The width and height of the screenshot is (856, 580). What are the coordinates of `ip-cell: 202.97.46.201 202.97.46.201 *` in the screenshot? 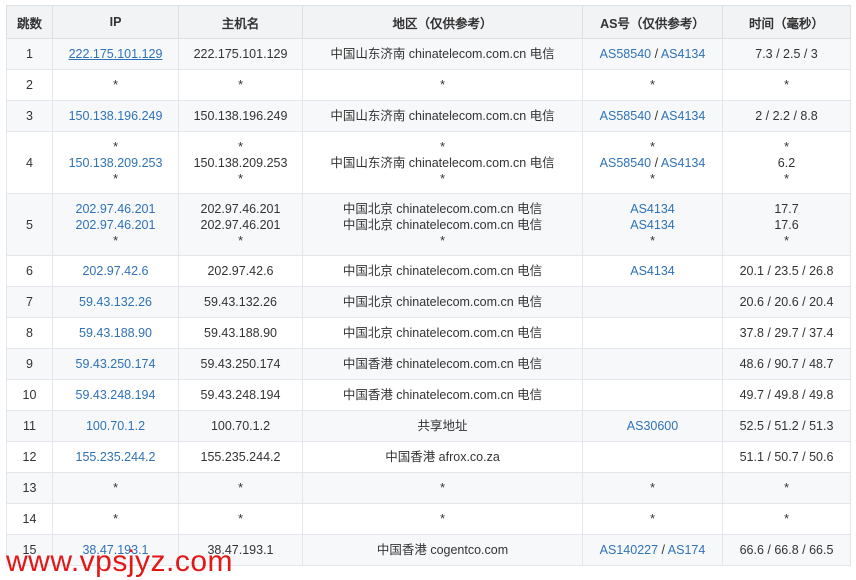 It's located at (115, 224).